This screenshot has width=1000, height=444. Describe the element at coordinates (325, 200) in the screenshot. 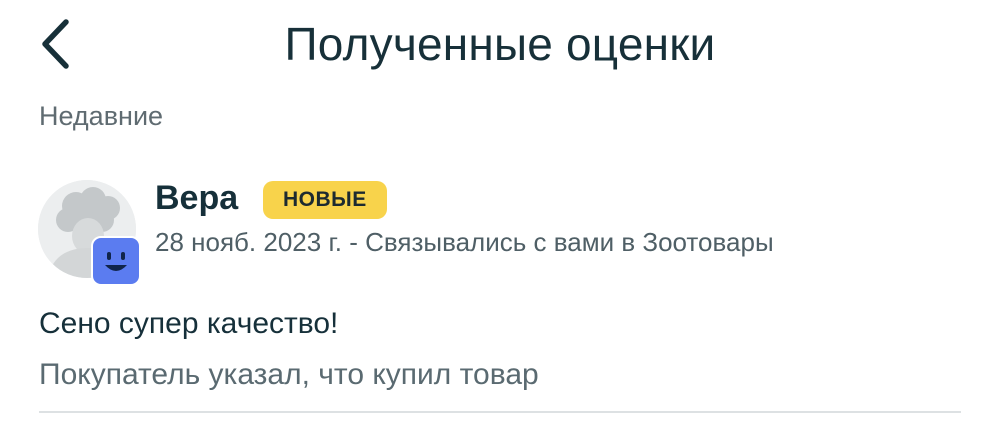

I see `status-badge: НОВЫЕ` at that location.